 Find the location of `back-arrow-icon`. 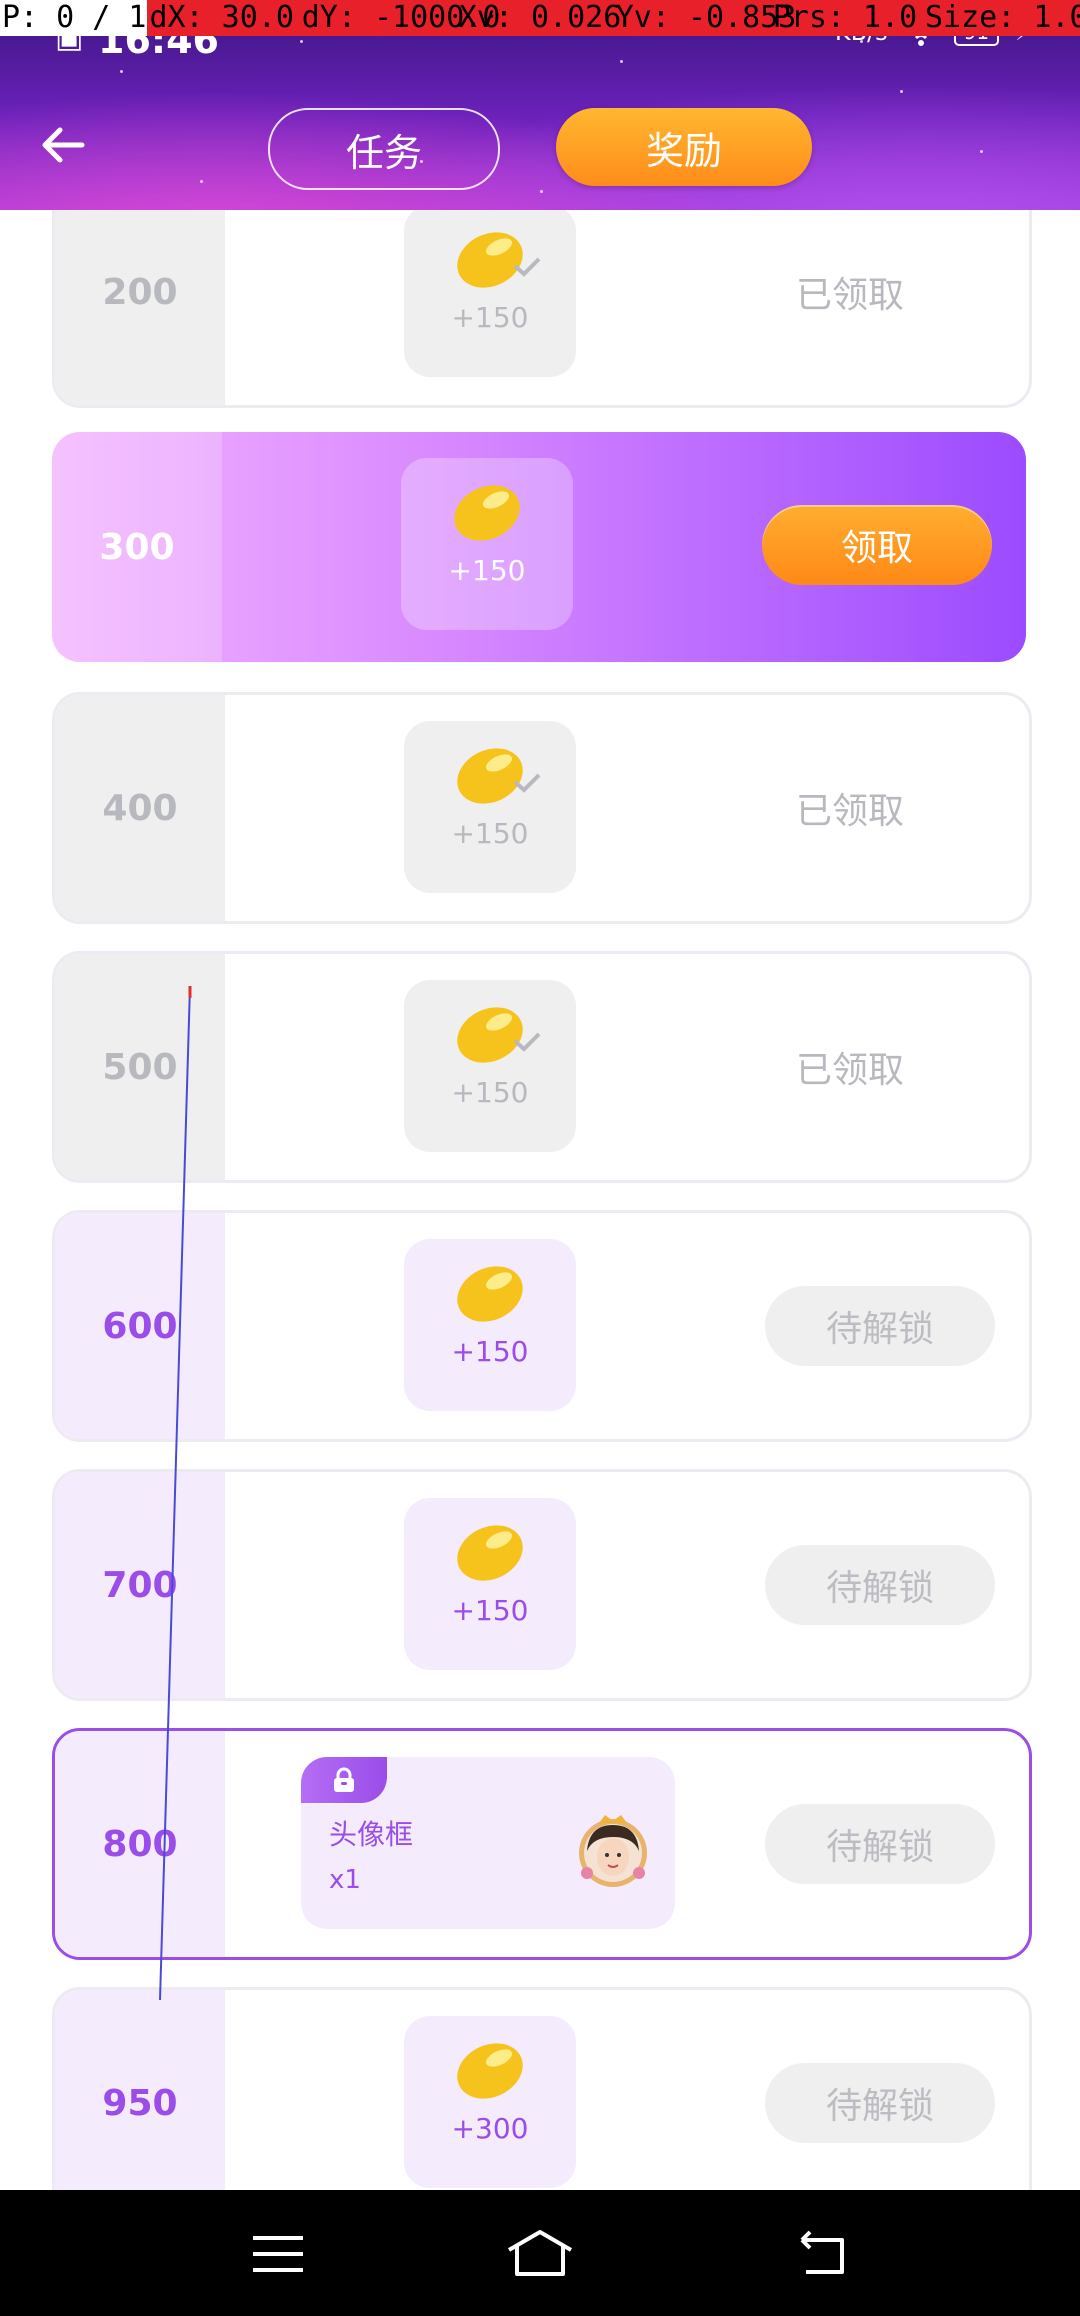

back-arrow-icon is located at coordinates (63, 145).